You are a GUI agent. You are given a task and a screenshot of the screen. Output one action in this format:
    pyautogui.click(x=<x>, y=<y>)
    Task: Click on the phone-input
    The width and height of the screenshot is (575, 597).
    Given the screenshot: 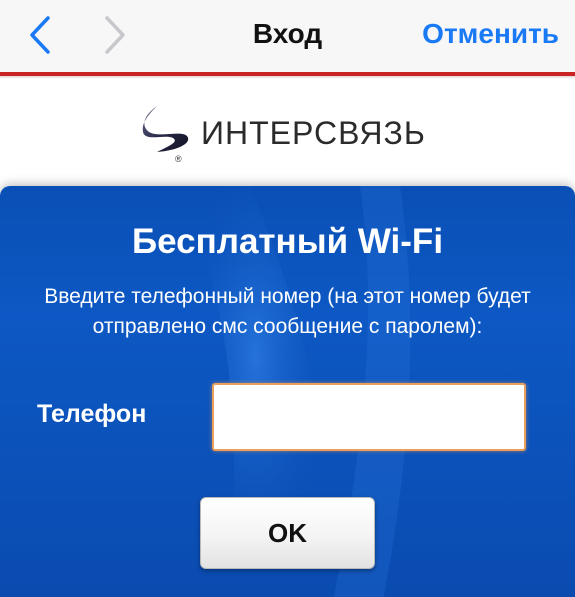 What is the action you would take?
    pyautogui.click(x=369, y=417)
    